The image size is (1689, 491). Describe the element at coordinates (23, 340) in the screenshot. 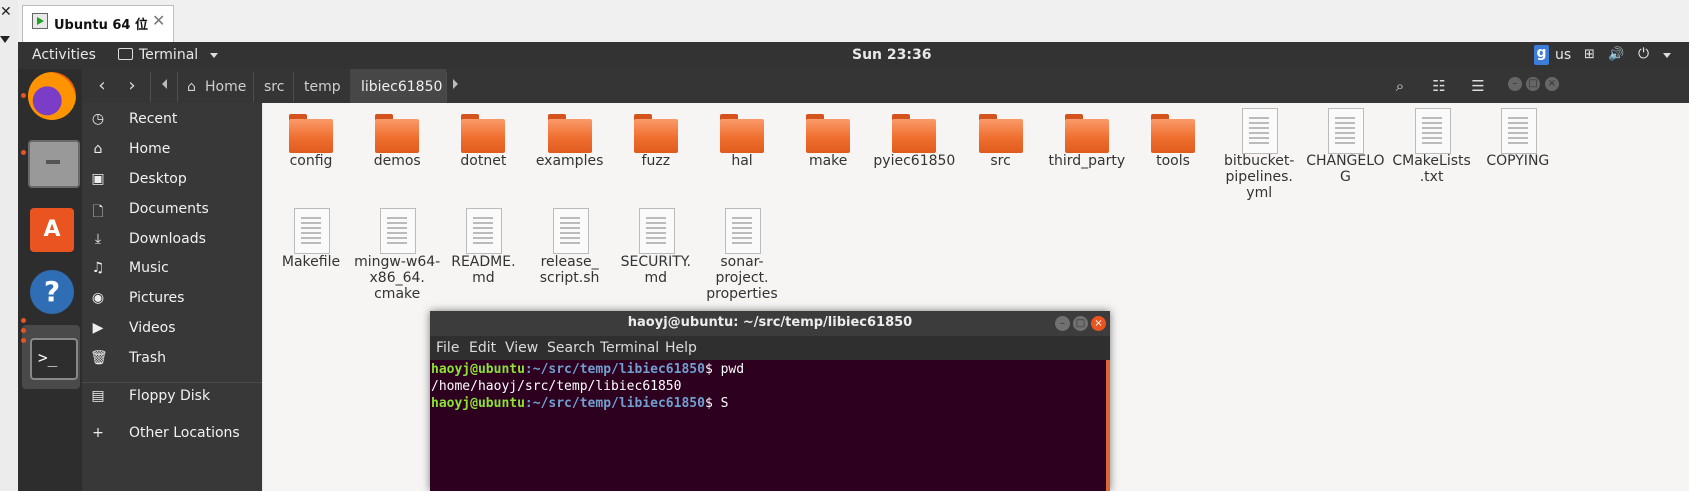

I see `running-indicator` at that location.